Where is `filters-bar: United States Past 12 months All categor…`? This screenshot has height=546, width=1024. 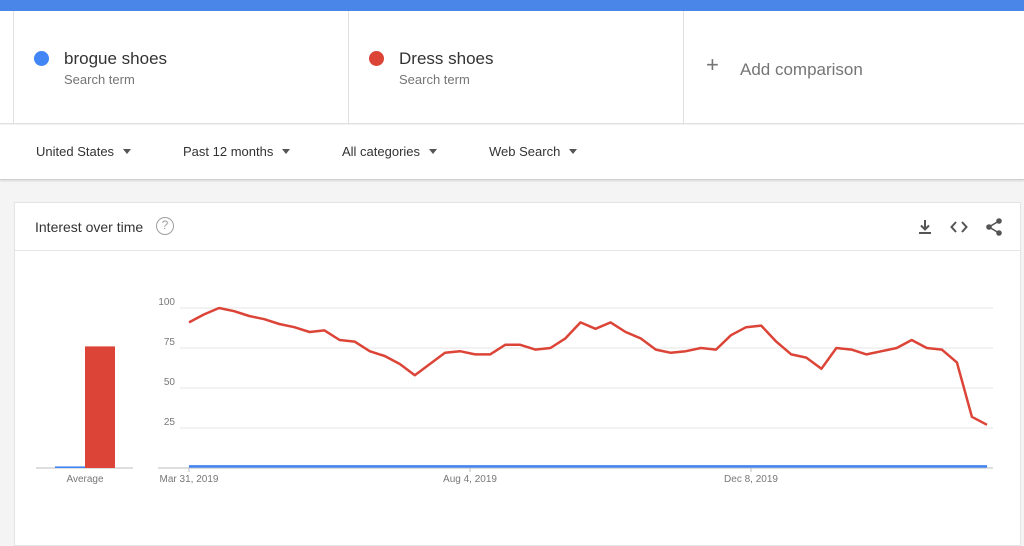 filters-bar: United States Past 12 months All categor… is located at coordinates (512, 152).